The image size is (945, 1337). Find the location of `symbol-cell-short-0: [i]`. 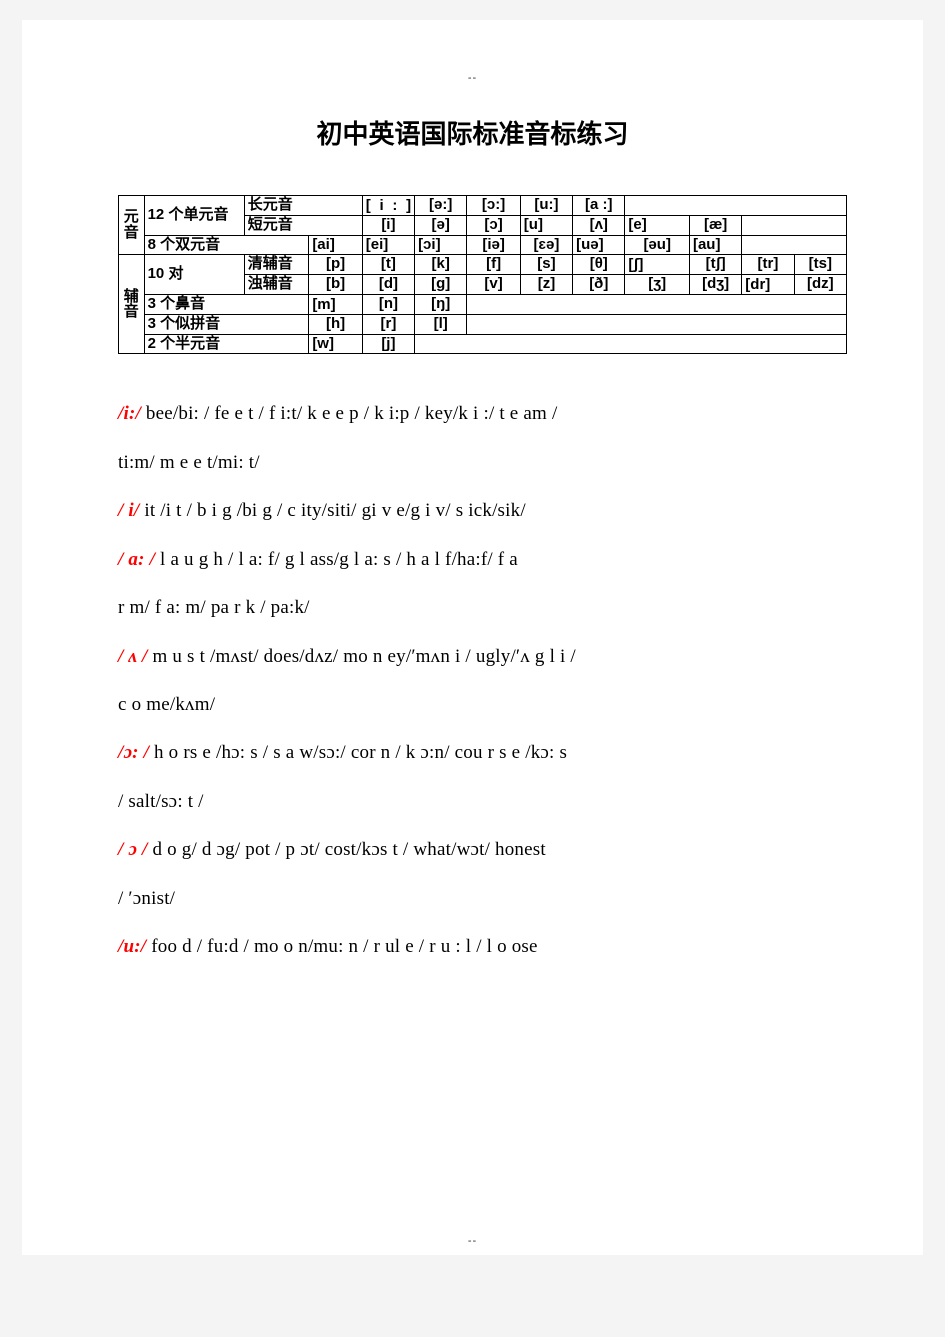

symbol-cell-short-0: [i] is located at coordinates (388, 225).